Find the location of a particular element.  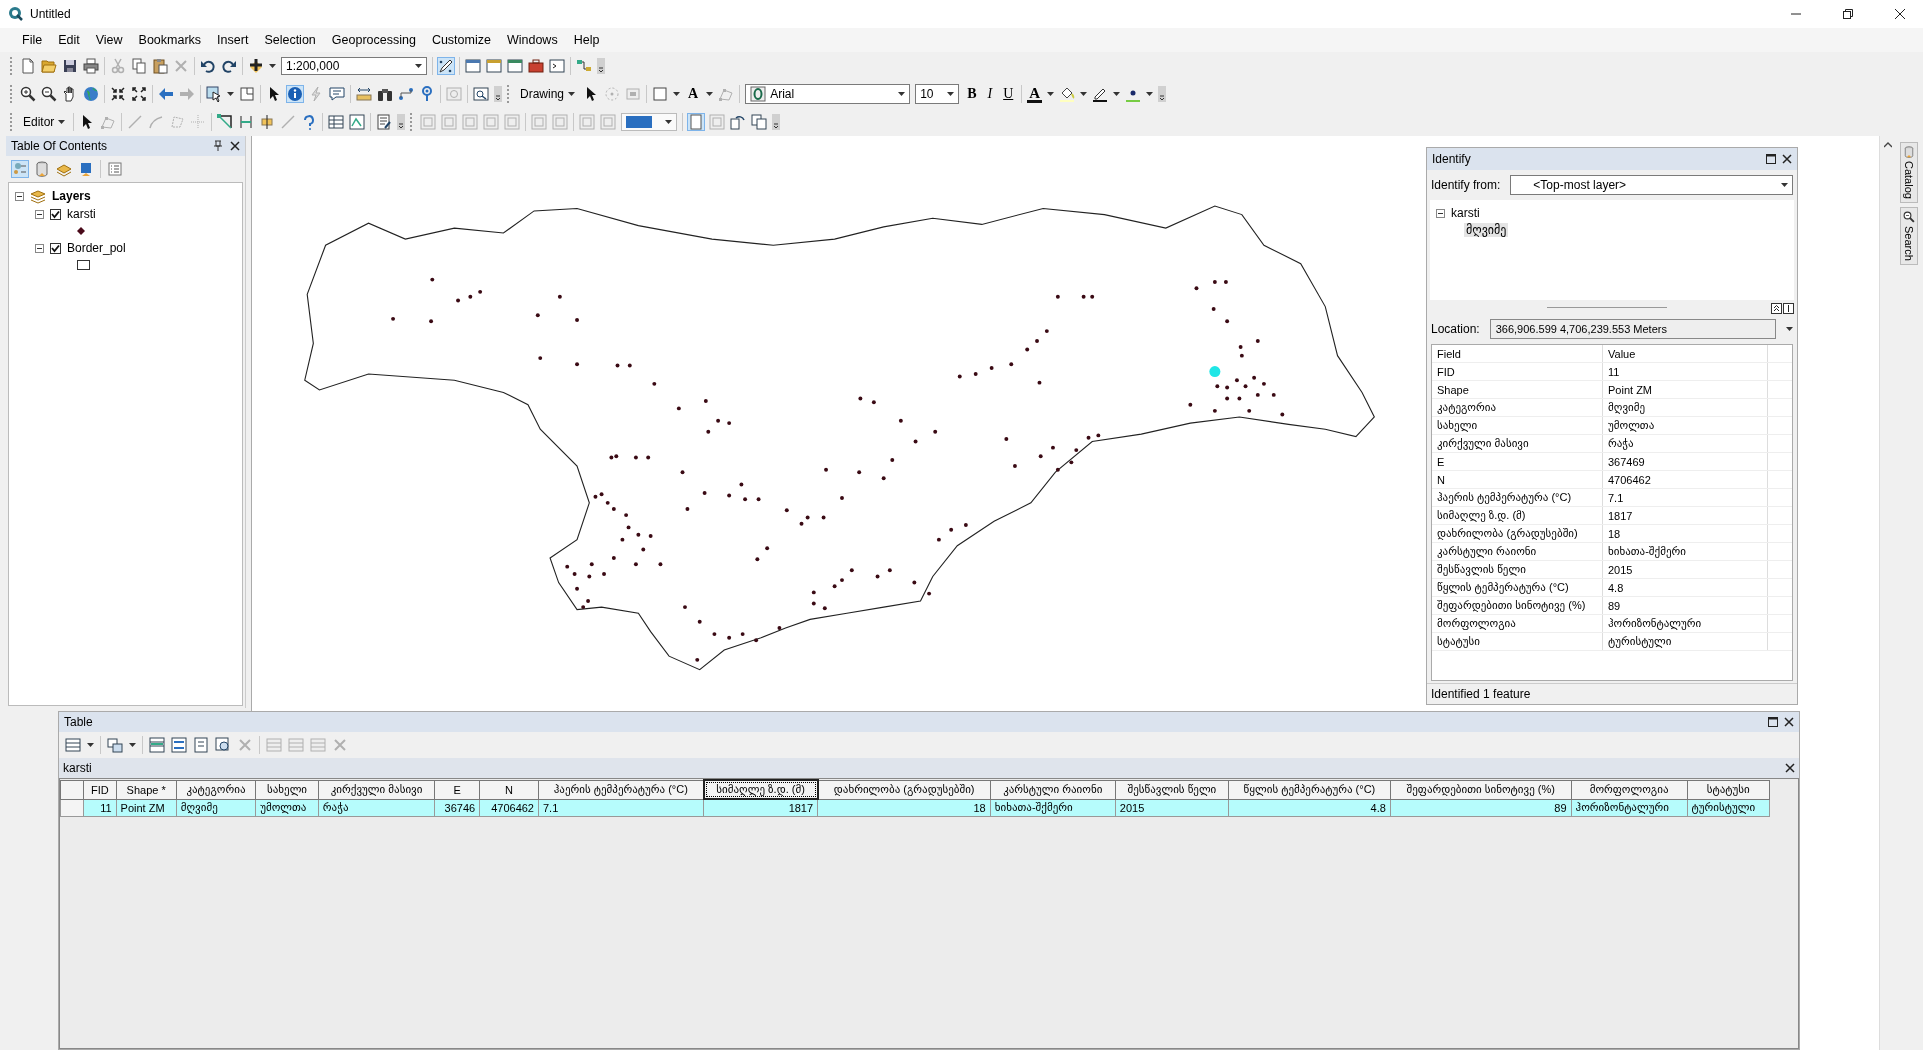

field-value: 18 is located at coordinates (1685, 533).